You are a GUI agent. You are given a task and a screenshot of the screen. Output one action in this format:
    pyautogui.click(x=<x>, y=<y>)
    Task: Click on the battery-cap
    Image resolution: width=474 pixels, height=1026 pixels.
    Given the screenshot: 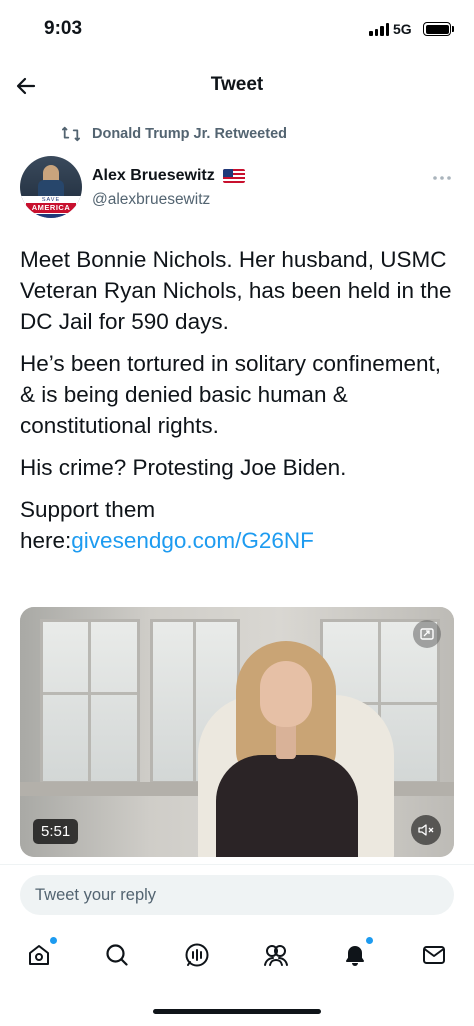 What is the action you would take?
    pyautogui.click(x=453, y=29)
    